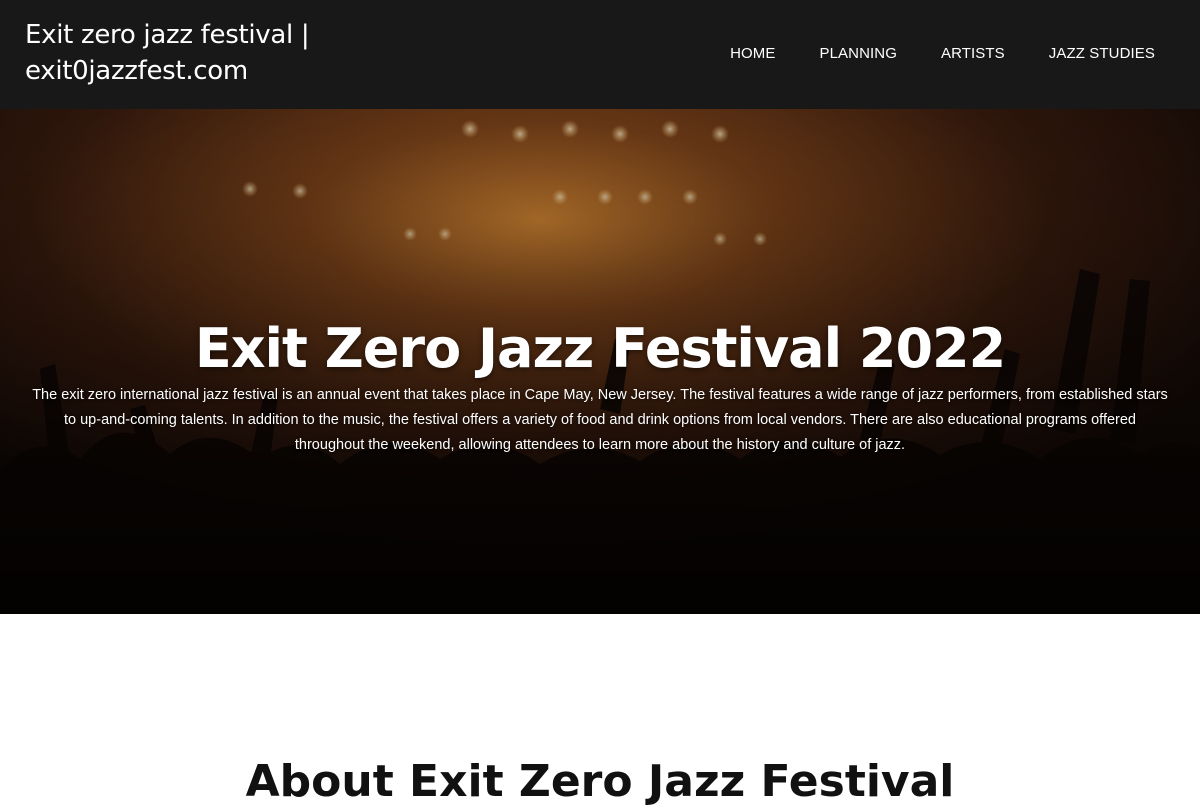 The width and height of the screenshot is (1200, 809). Describe the element at coordinates (600, 781) in the screenshot. I see `about-section-title: About Exit Zero Jazz Festival` at that location.